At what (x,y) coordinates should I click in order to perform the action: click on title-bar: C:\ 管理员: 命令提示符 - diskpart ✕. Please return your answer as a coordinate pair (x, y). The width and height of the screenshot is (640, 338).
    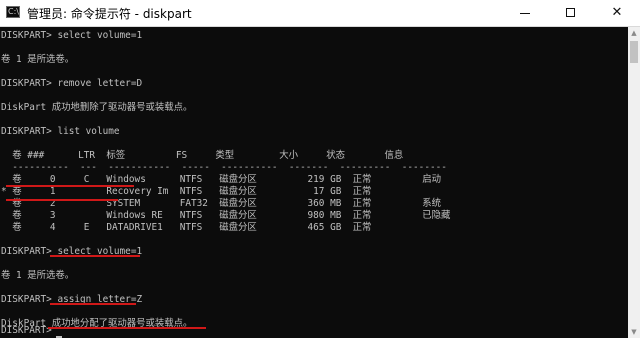
    Looking at the image, I should click on (320, 13).